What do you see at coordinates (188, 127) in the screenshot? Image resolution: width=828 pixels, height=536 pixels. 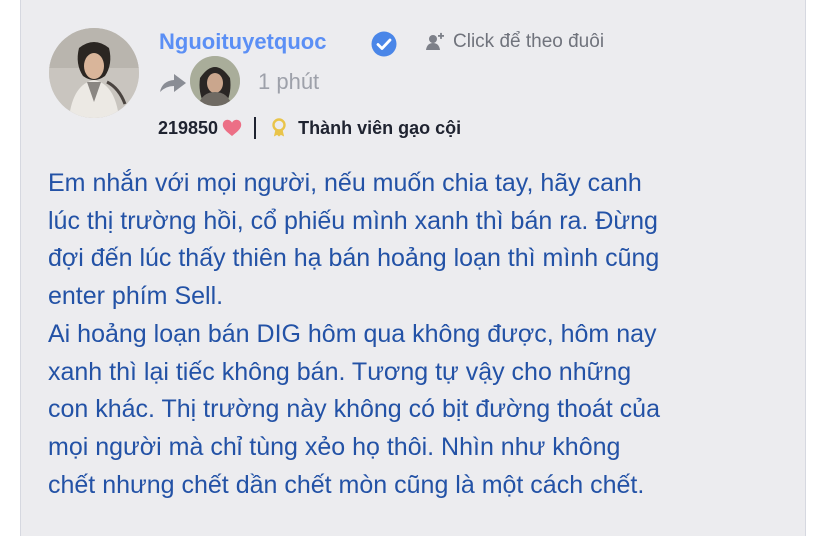 I see `author-points: 219850` at bounding box center [188, 127].